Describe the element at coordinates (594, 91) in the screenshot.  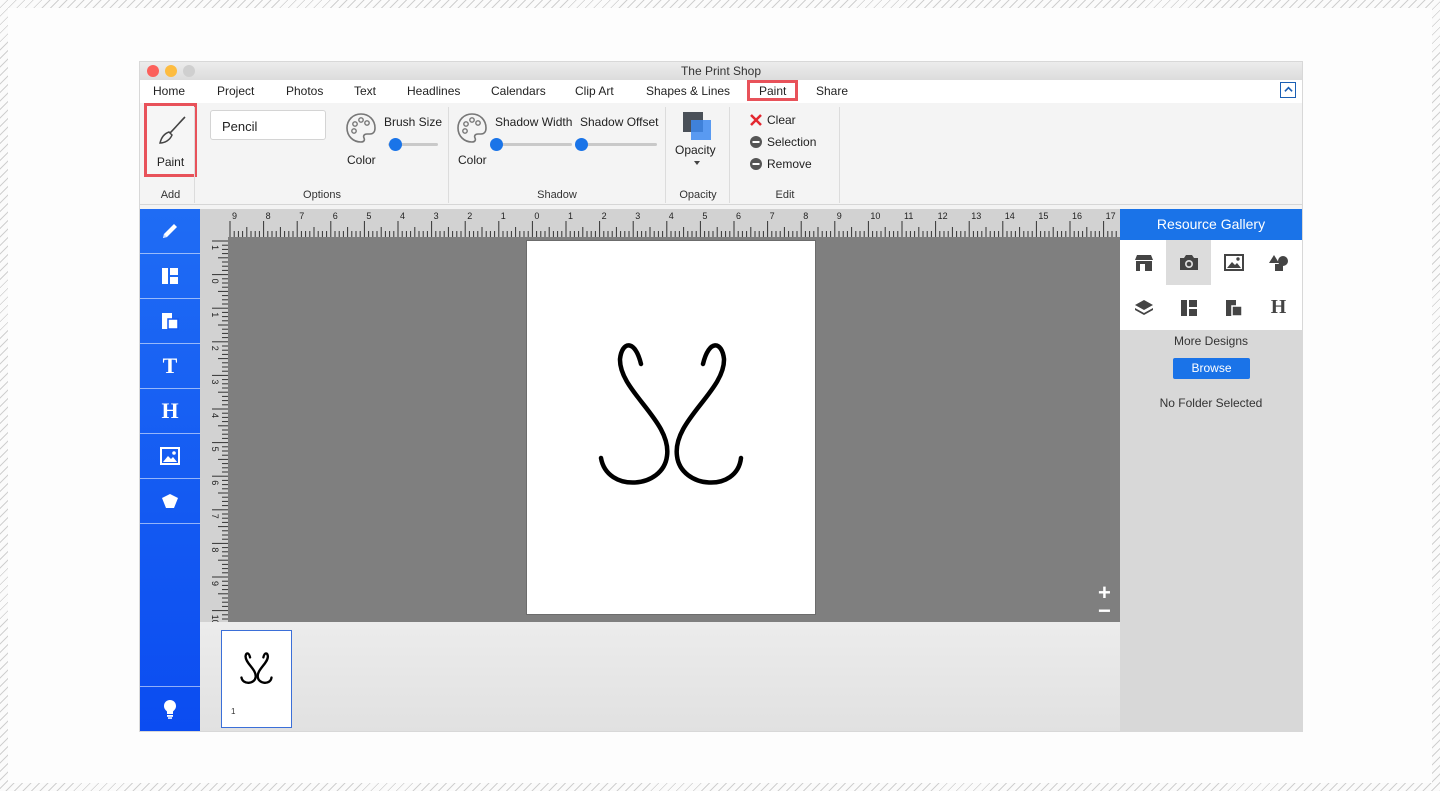
I see `menu-clip-art: Clip Art` at that location.